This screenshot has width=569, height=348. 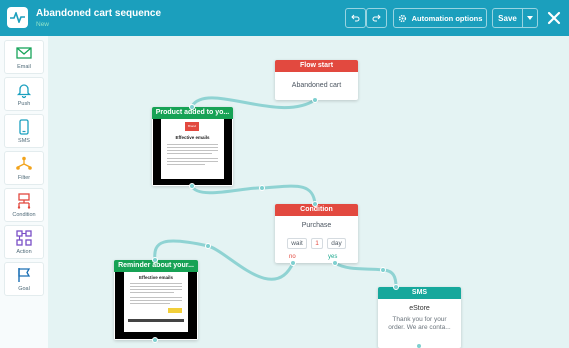 I want to click on sidebar-item-sms: SMS, so click(x=24, y=131).